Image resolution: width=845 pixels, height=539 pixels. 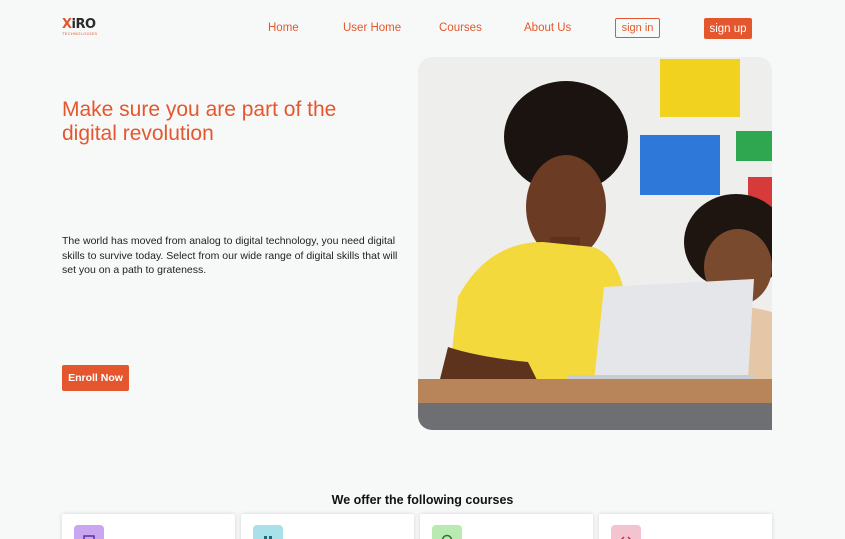 What do you see at coordinates (637, 28) in the screenshot?
I see `signin-button: sign in` at bounding box center [637, 28].